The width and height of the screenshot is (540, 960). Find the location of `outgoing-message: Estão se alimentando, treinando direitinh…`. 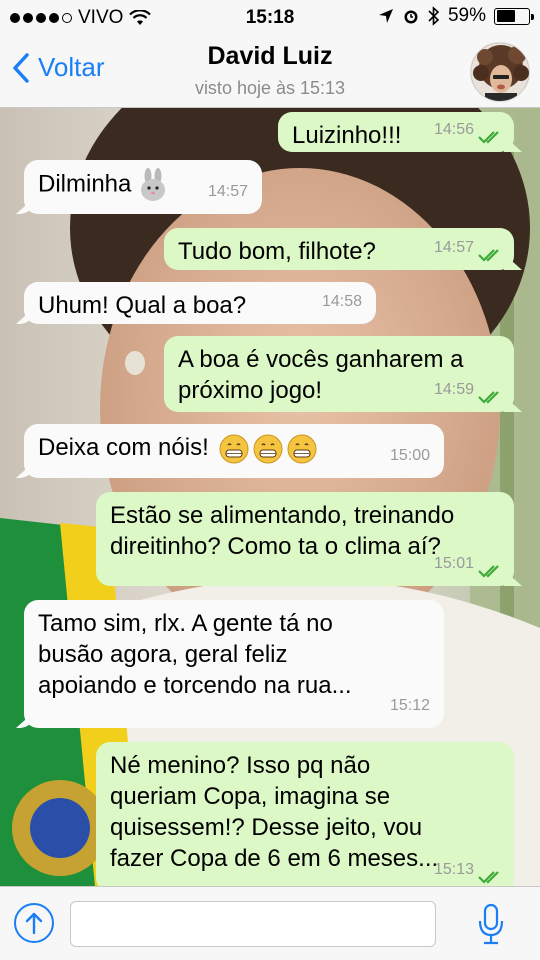

outgoing-message: Estão se alimentando, treinando direitinh… is located at coordinates (305, 539).